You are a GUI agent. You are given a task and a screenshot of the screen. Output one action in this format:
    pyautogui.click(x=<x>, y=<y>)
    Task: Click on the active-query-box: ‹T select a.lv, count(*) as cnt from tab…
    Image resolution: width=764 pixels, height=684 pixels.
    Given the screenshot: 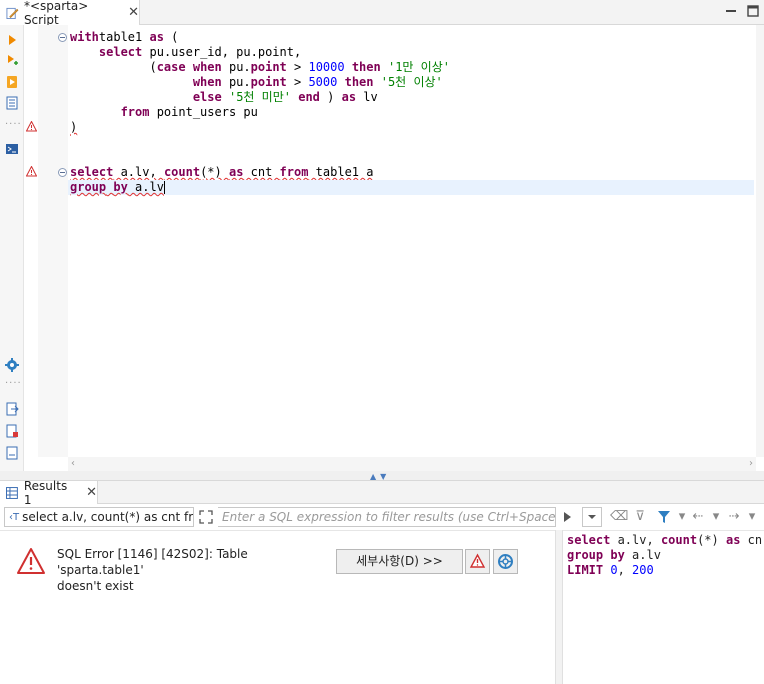 What is the action you would take?
    pyautogui.click(x=99, y=517)
    